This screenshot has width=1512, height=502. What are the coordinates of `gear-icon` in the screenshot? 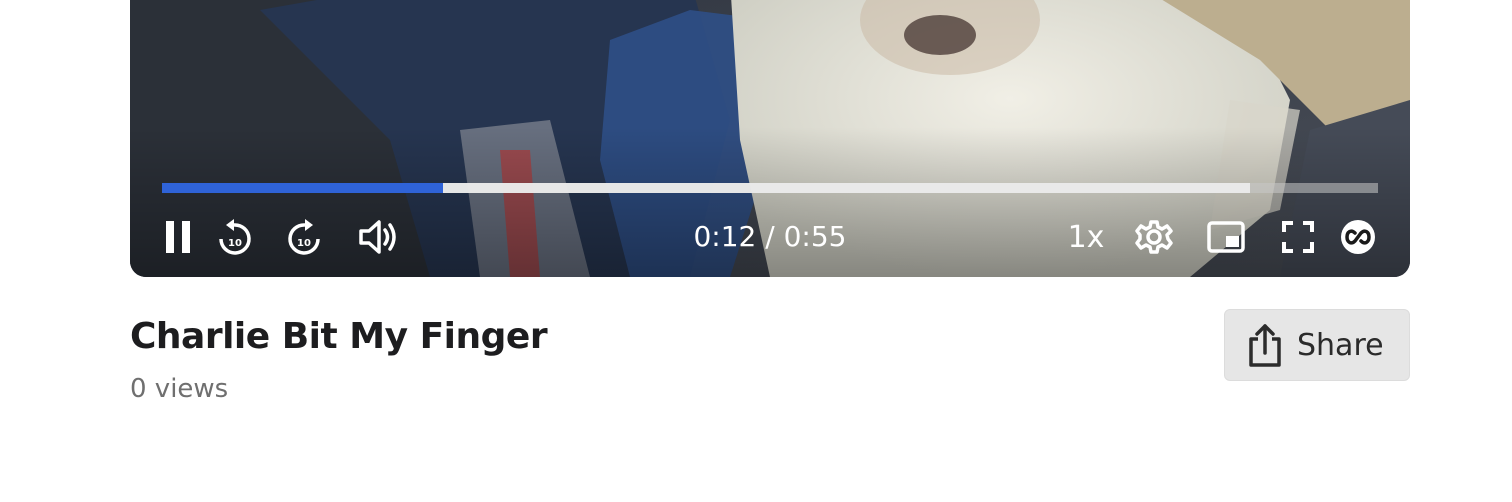 It's located at (1154, 237).